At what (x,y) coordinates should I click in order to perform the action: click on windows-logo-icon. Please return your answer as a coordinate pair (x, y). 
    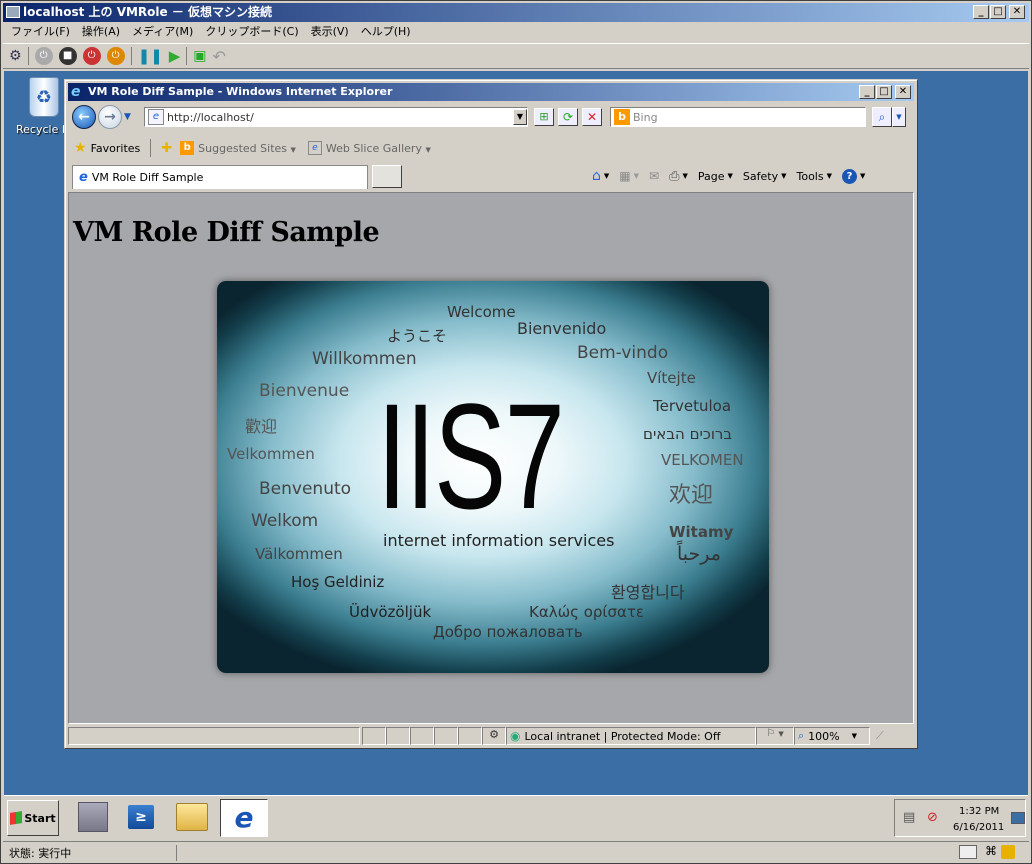
    Looking at the image, I should click on (16, 818).